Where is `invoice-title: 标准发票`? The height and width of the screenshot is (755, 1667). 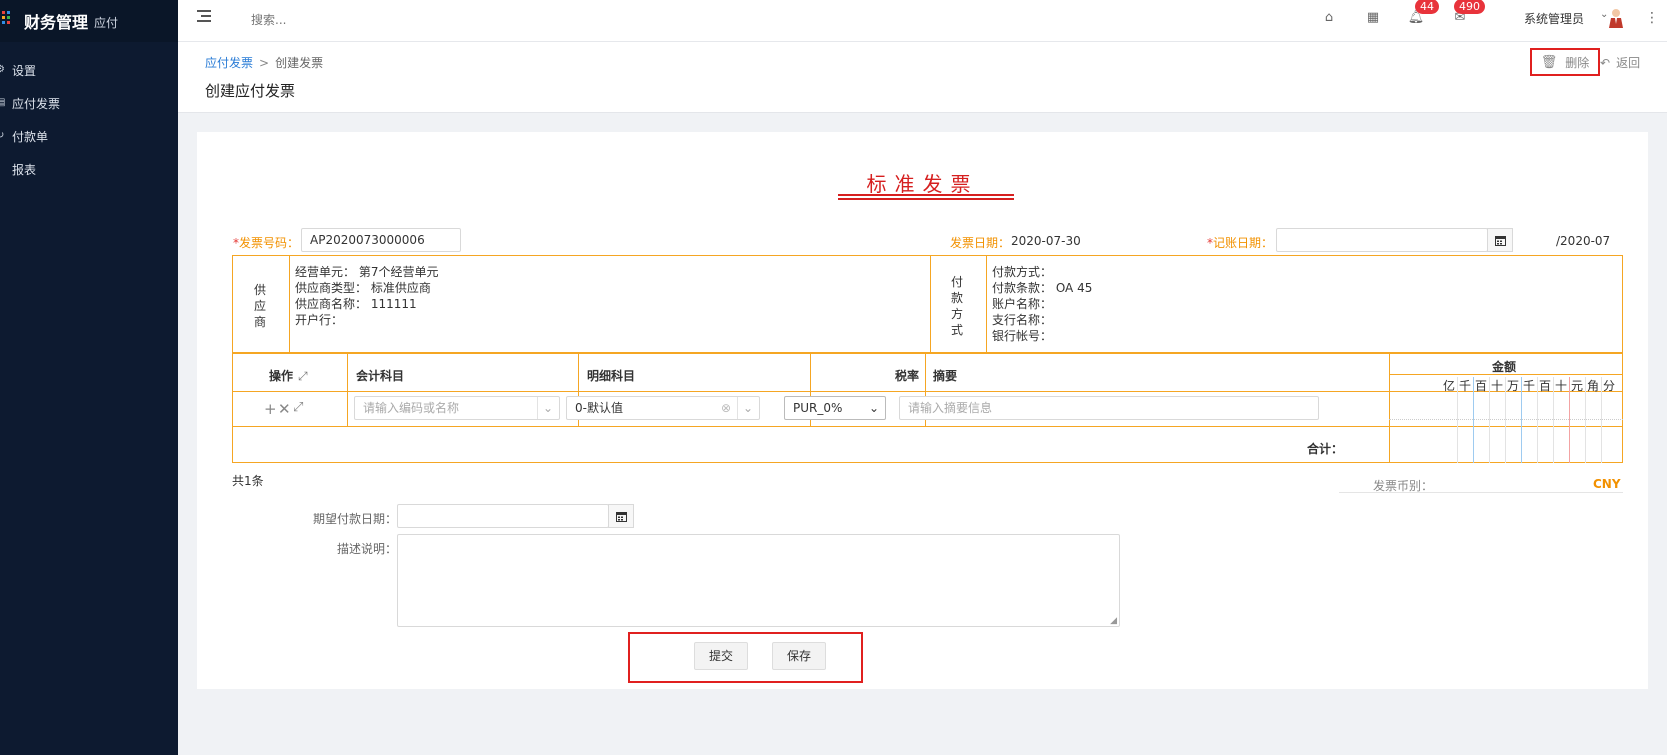
invoice-title: 标准发票 is located at coordinates (922, 184).